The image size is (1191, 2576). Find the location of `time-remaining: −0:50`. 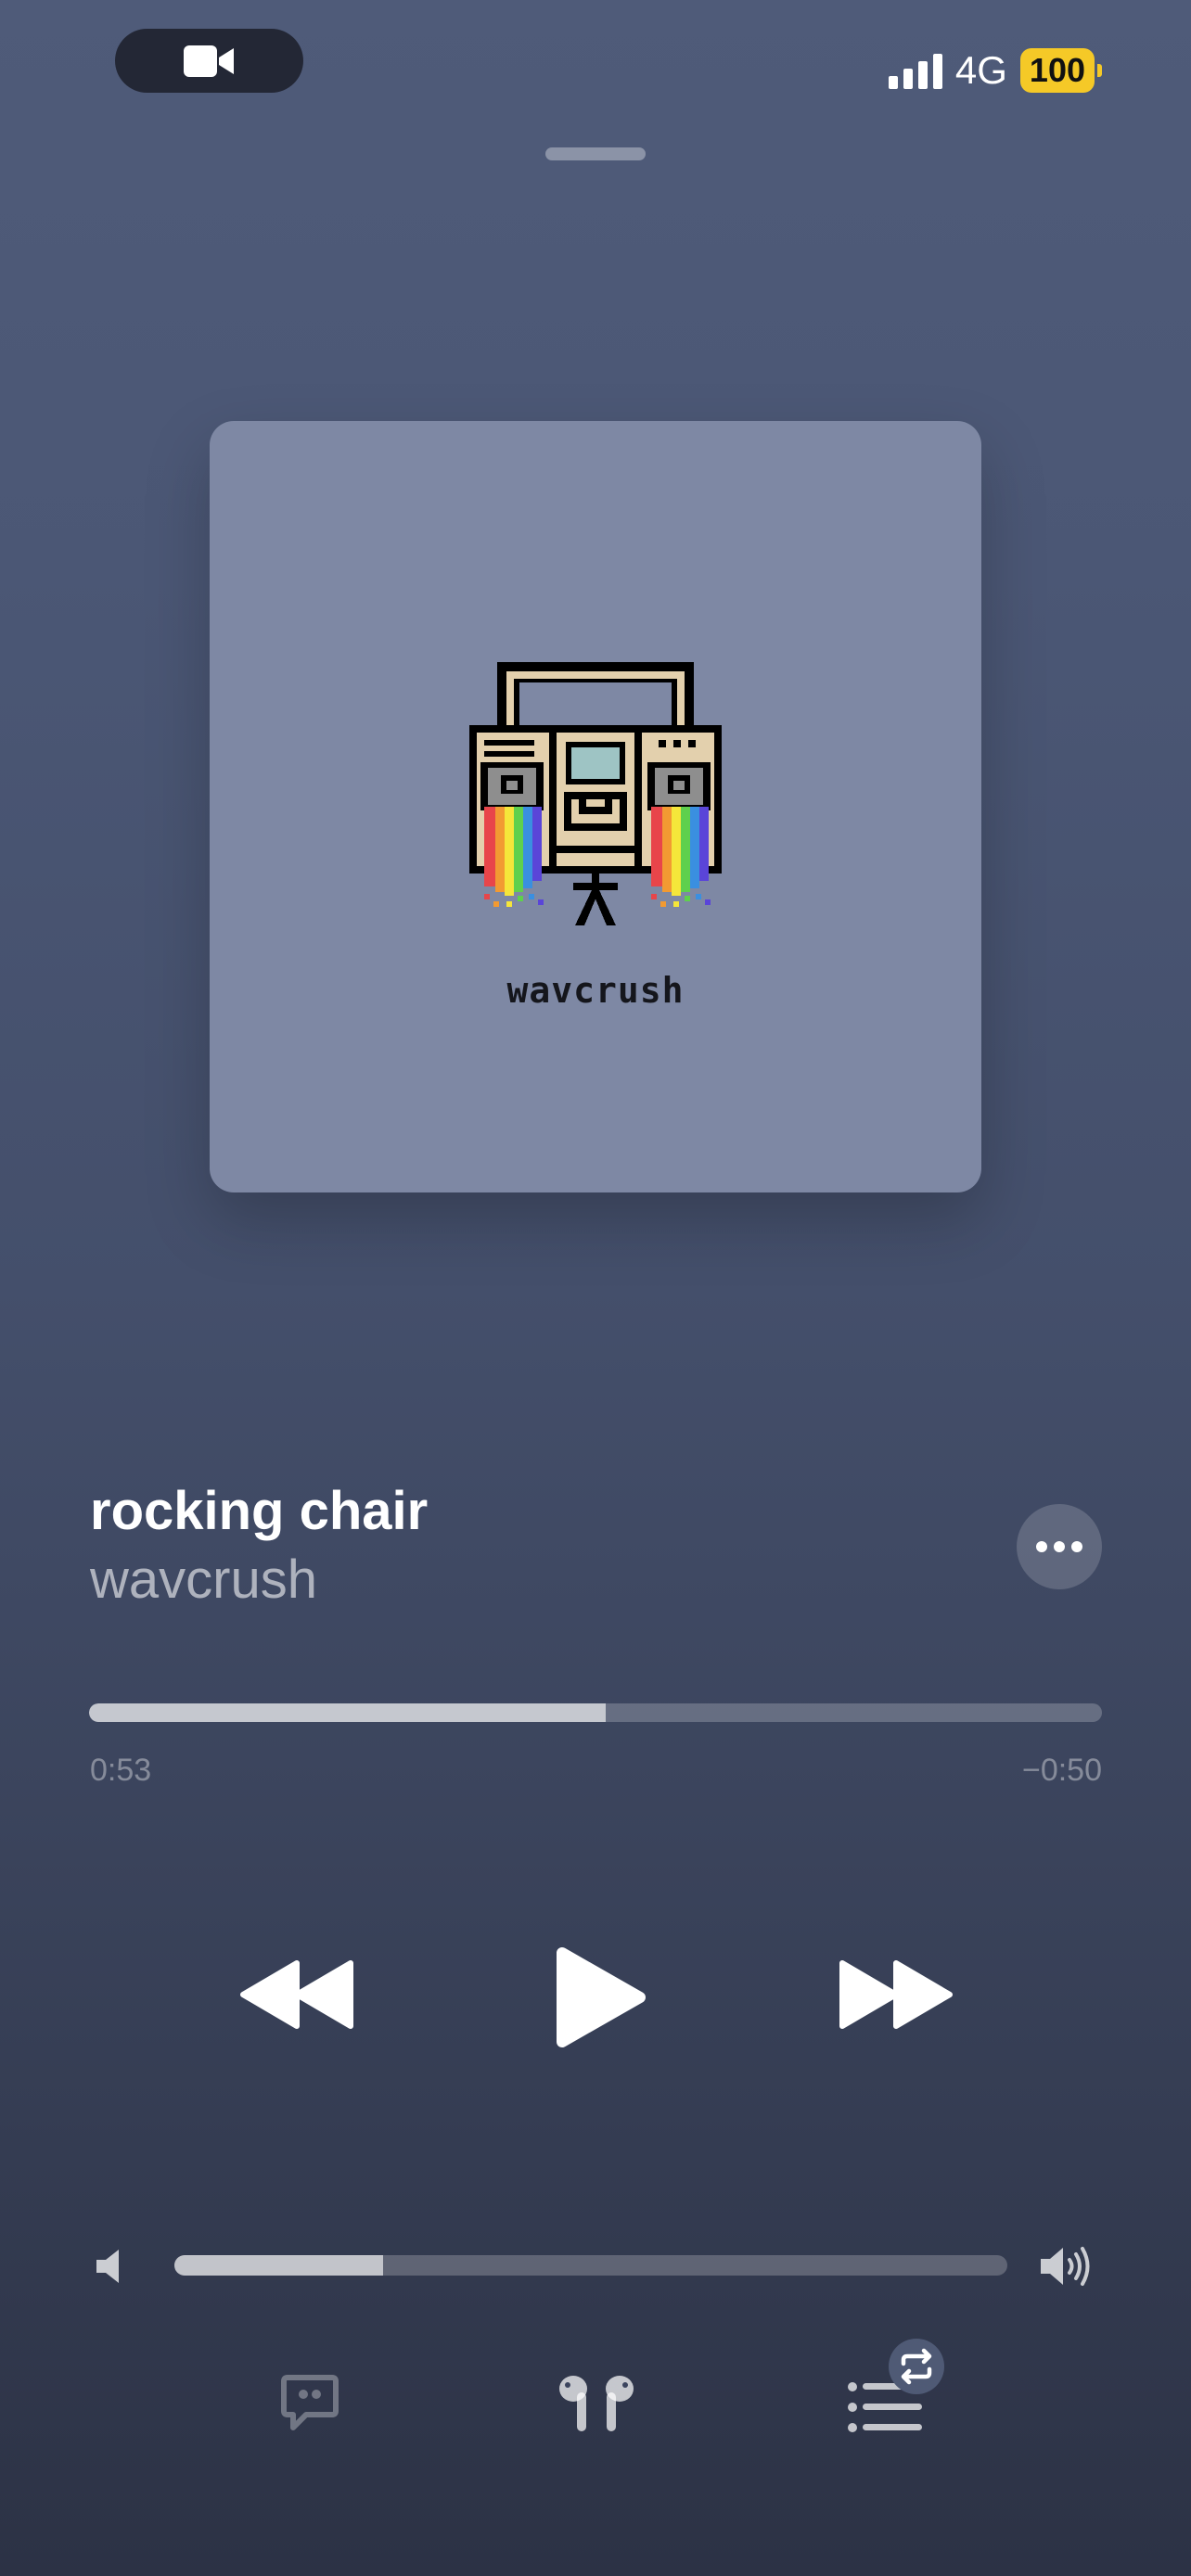

time-remaining: −0:50 is located at coordinates (1061, 1771).